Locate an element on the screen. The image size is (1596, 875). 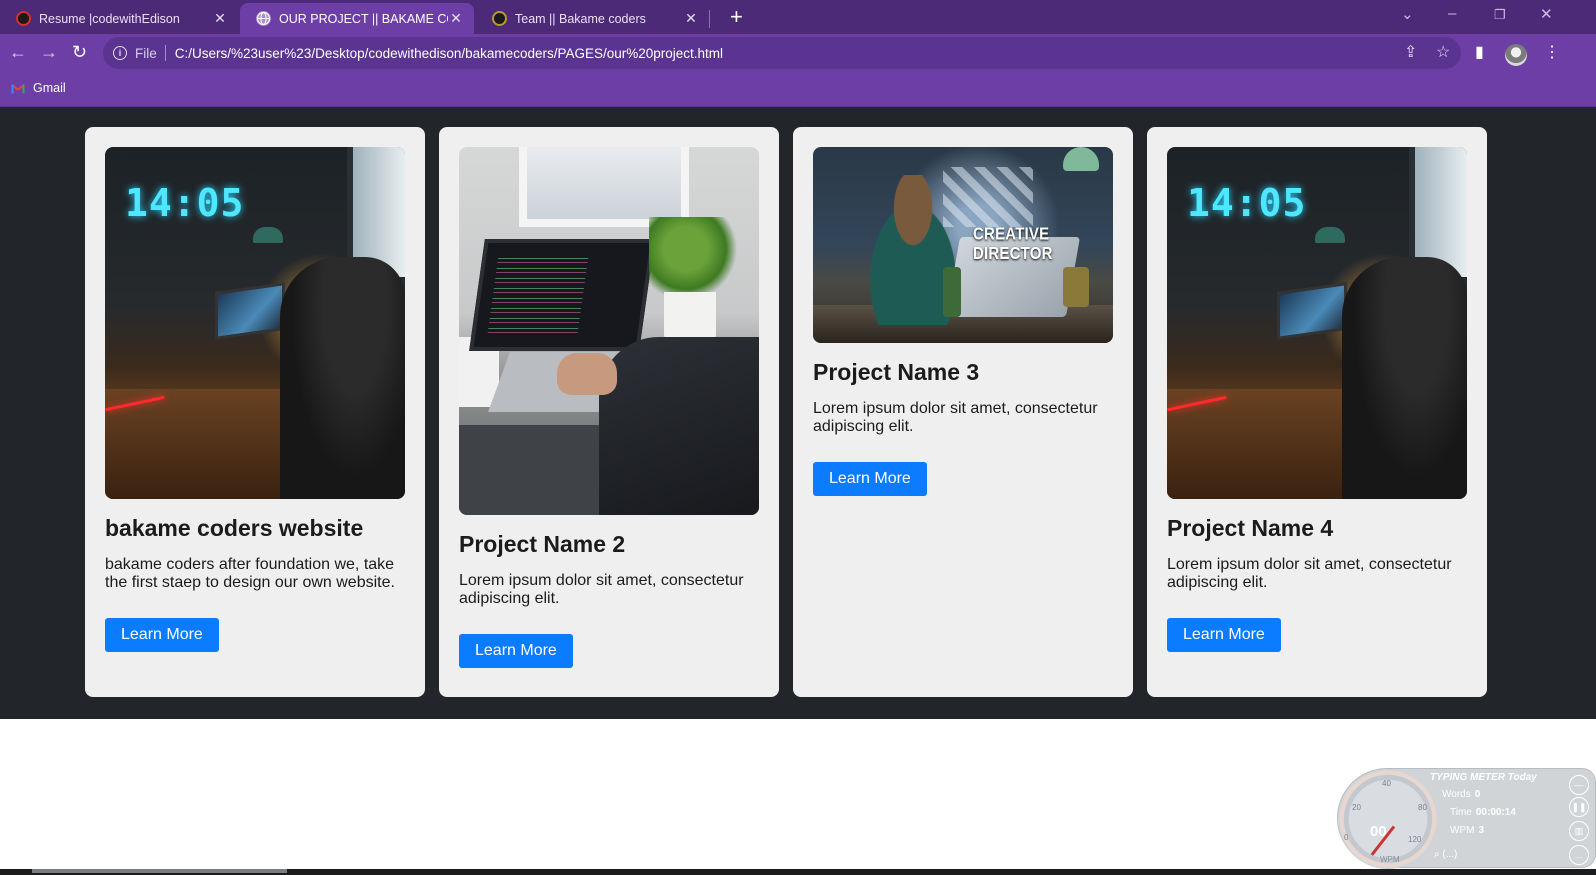
dial-tick: 80 is located at coordinates (1422, 807).